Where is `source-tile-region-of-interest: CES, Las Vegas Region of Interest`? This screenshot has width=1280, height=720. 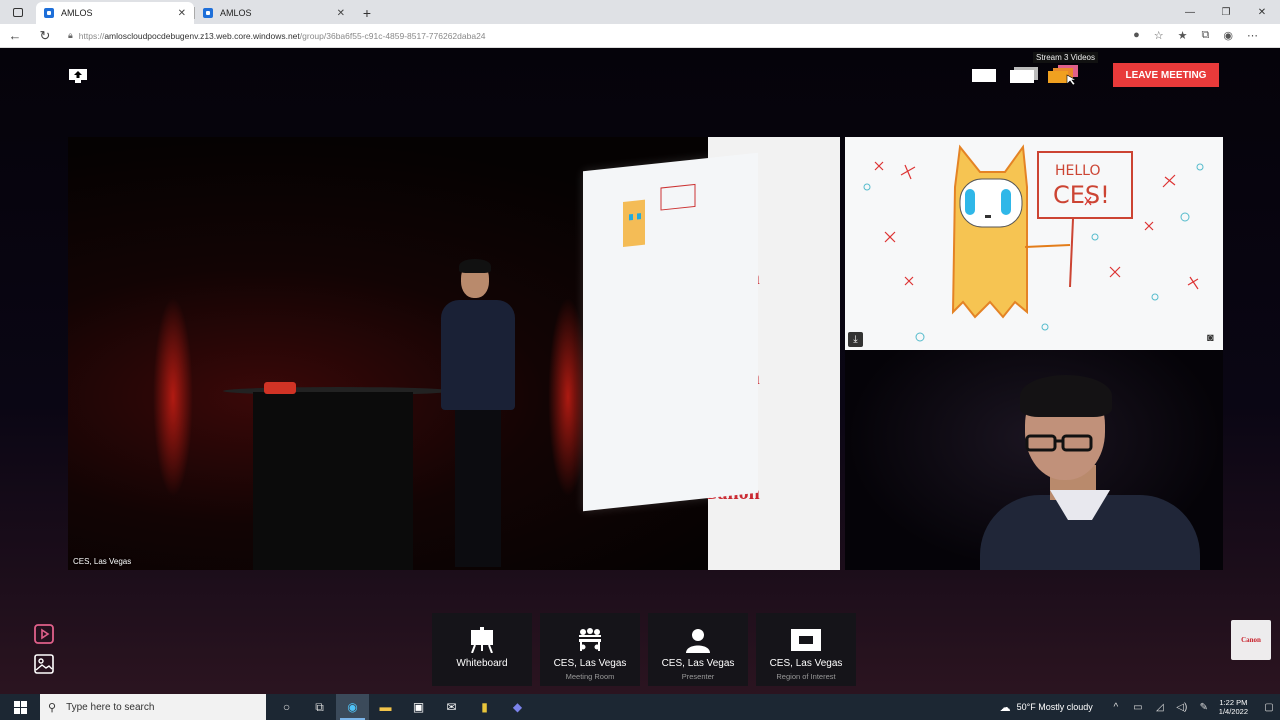
source-tile-region-of-interest: CES, Las Vegas Region of Interest is located at coordinates (806, 649).